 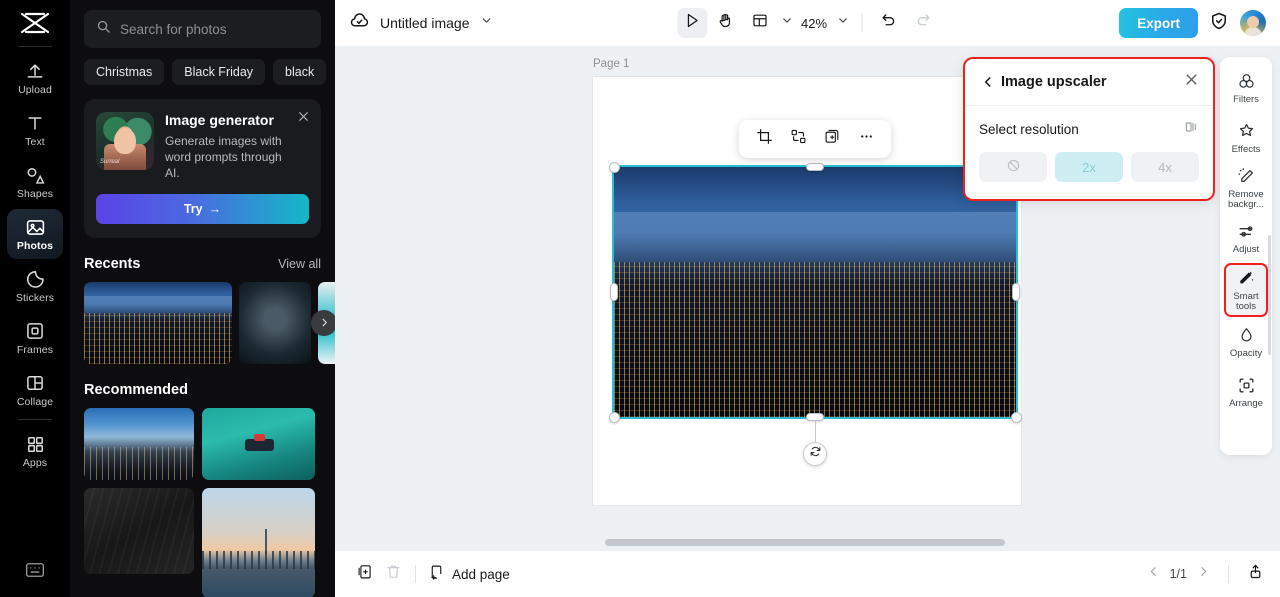 I want to click on tool-smart-tools: Smart tools, so click(x=1246, y=290).